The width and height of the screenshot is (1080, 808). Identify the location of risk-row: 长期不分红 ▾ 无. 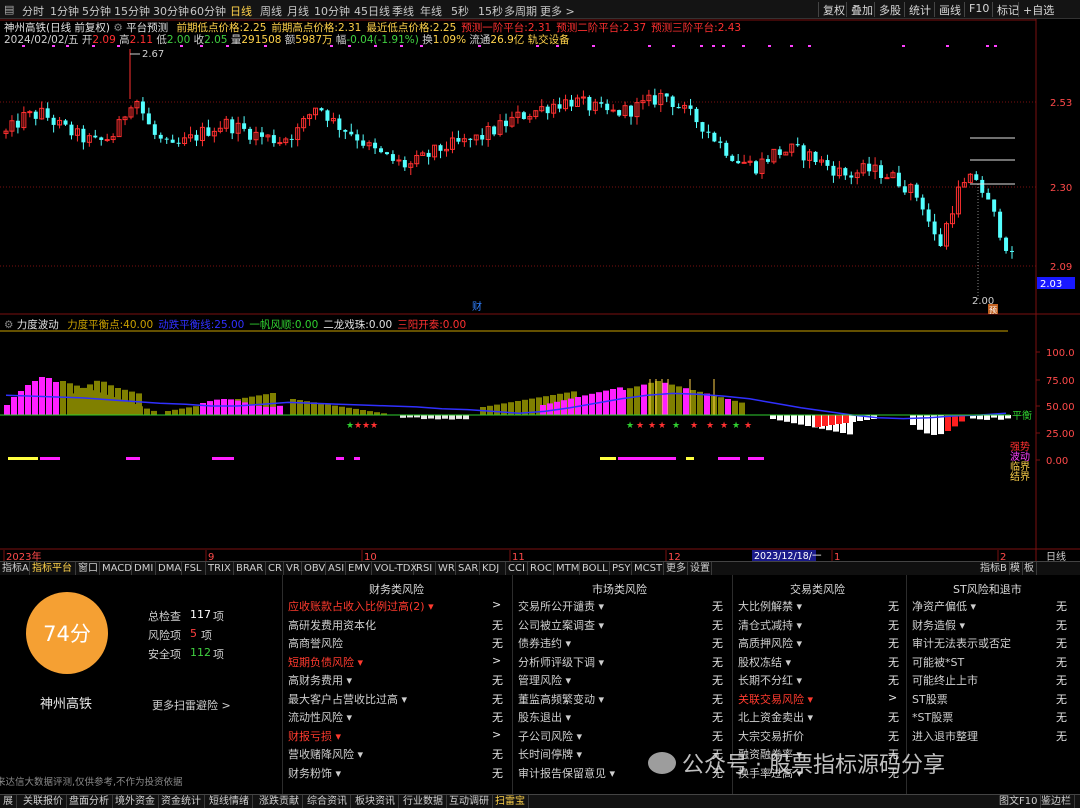
(821, 681).